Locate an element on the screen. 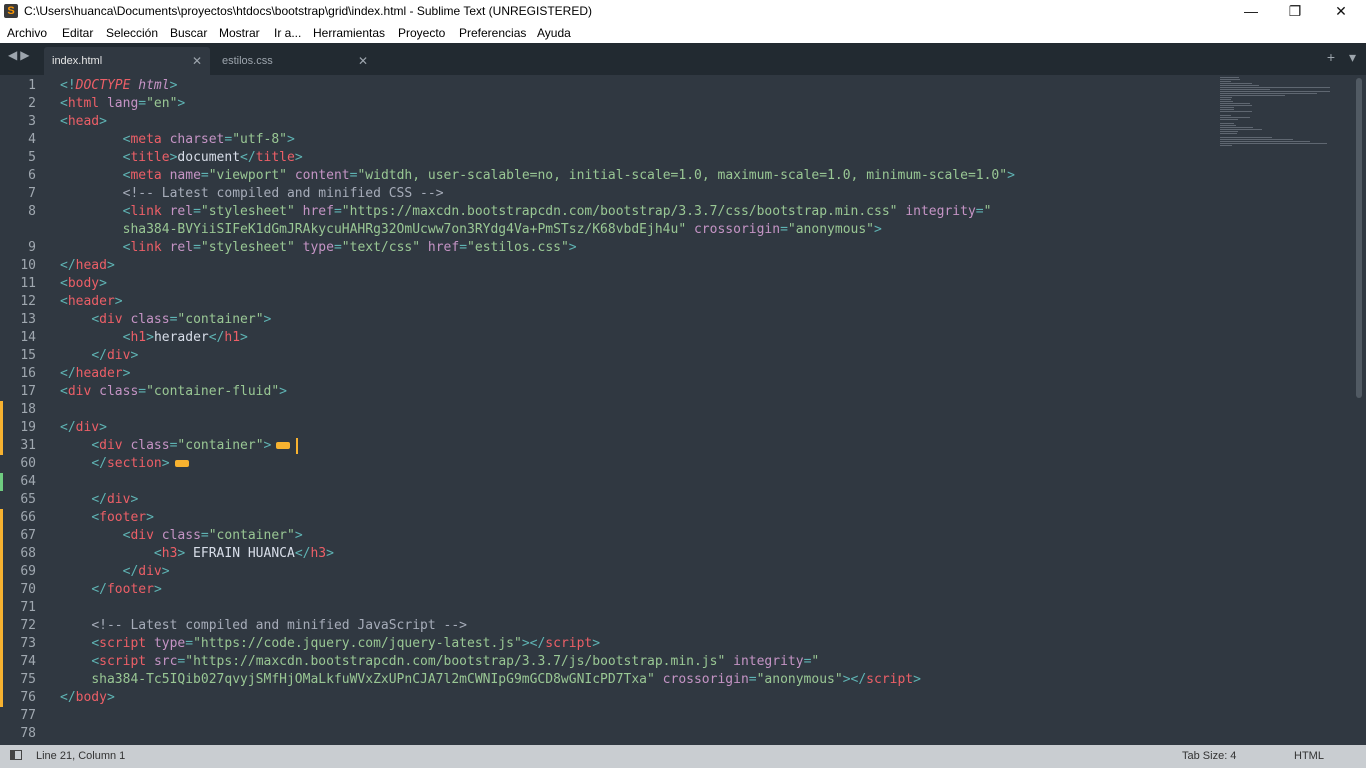 This screenshot has height=768, width=1366. tab-index-html: index.html ✕ is located at coordinates (127, 61).